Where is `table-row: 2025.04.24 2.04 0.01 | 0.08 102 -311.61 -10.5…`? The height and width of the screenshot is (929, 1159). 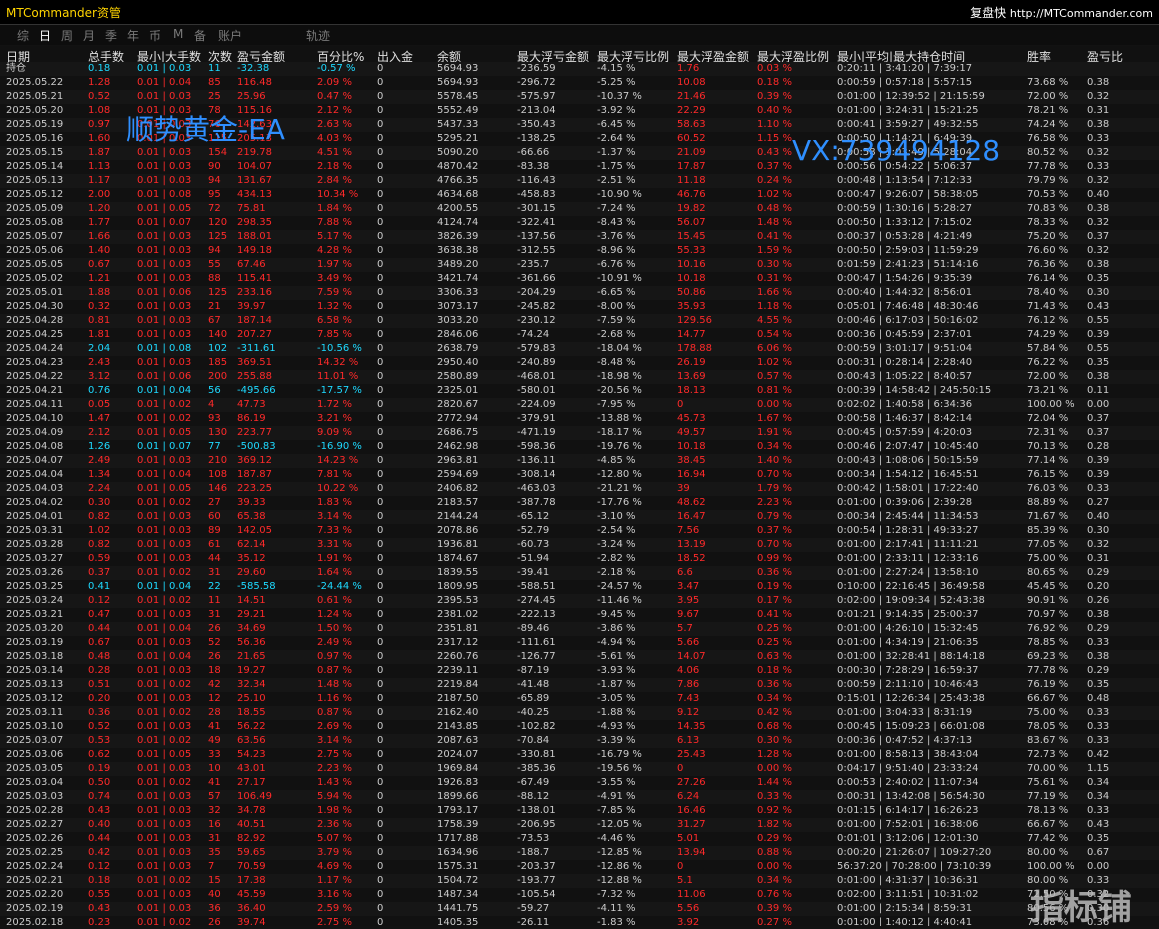 table-row: 2025.04.24 2.04 0.01 | 0.08 102 -311.61 -10.5… is located at coordinates (579, 349).